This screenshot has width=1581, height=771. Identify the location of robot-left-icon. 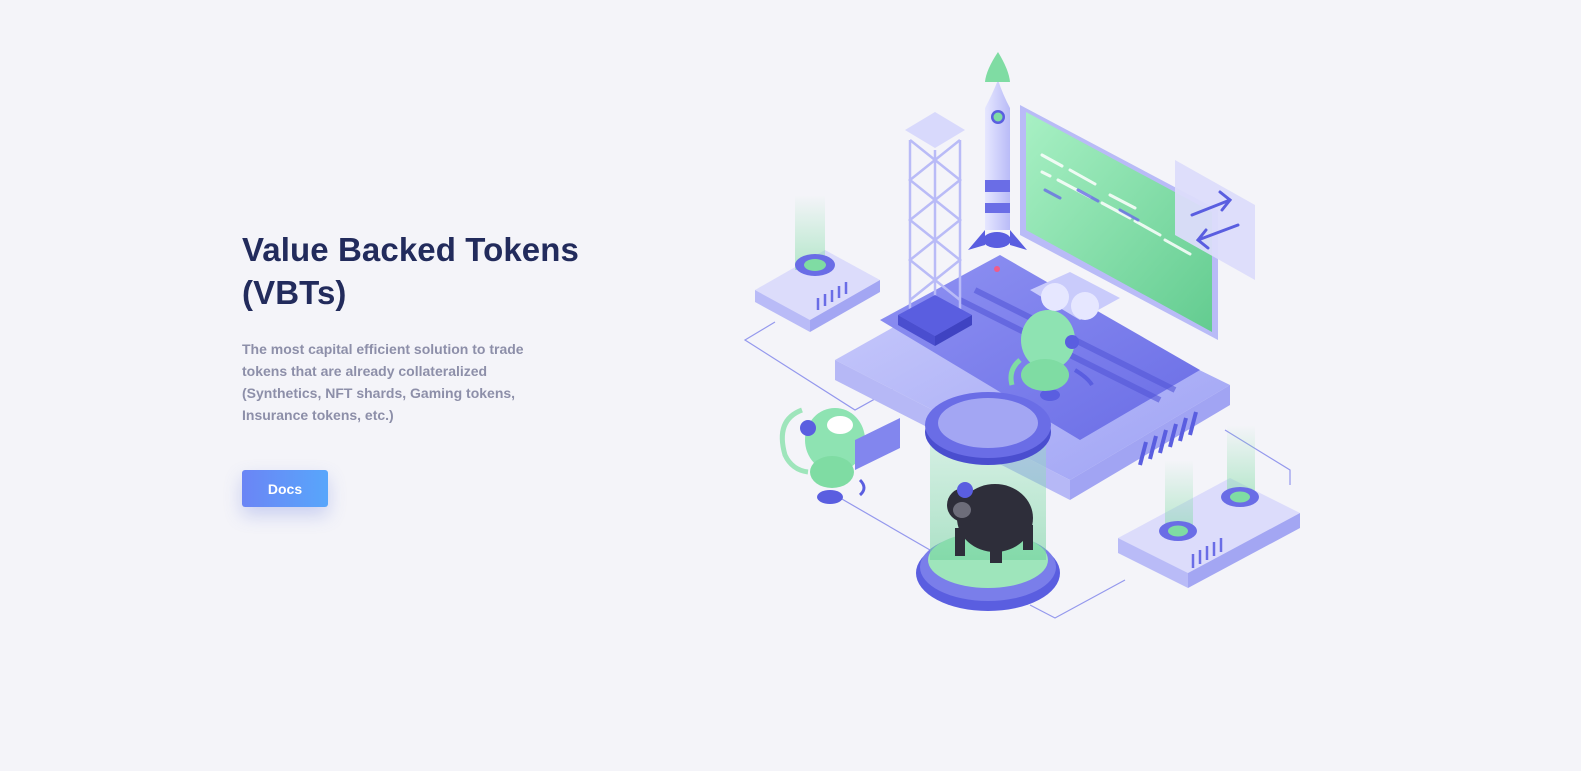
(839, 455).